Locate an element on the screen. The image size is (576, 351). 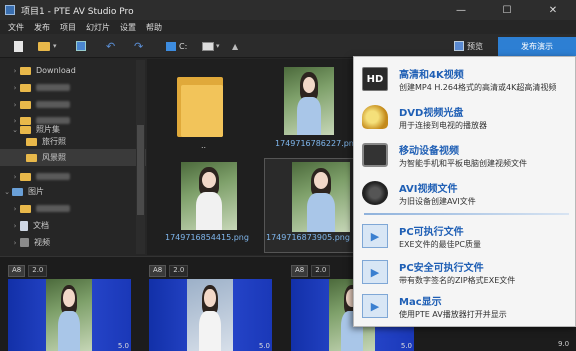
preview-button: 预览 is located at coordinates (468, 46).